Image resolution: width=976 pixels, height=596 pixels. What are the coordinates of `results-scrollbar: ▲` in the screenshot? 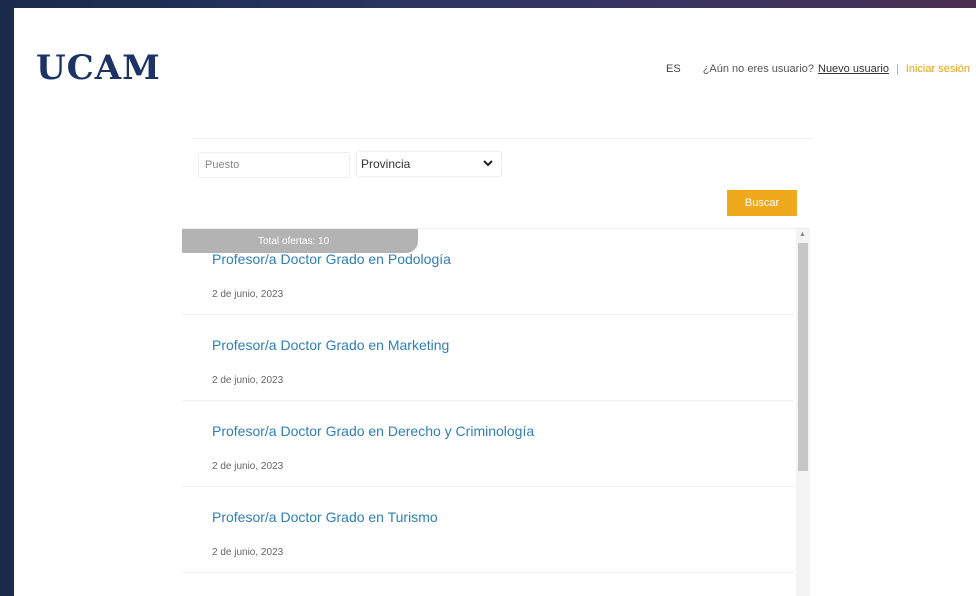 It's located at (803, 412).